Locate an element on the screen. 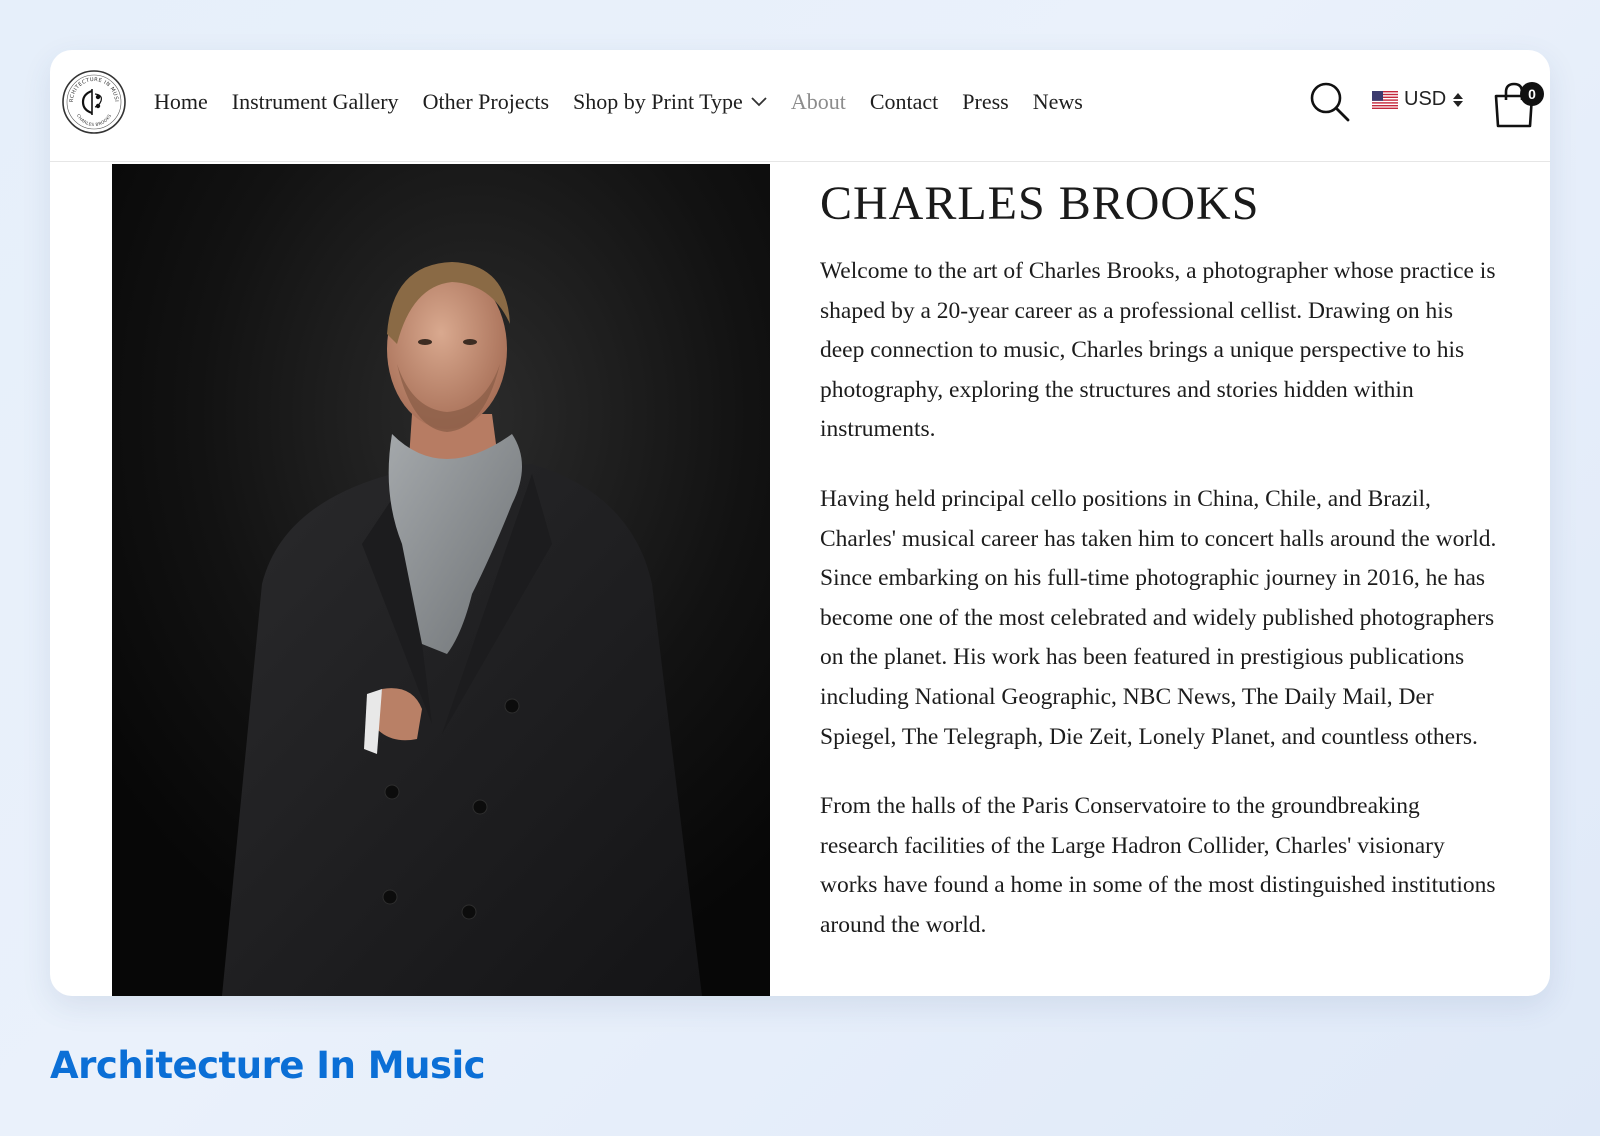 This screenshot has height=1136, width=1600. nav-other-projects: Other Projects is located at coordinates (486, 102).